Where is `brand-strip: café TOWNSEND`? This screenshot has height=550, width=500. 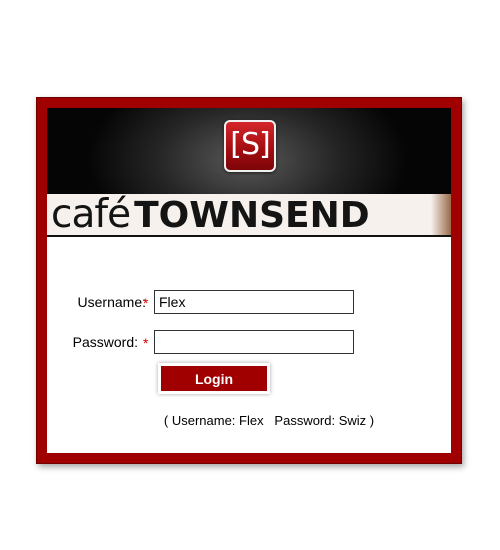 brand-strip: café TOWNSEND is located at coordinates (249, 214).